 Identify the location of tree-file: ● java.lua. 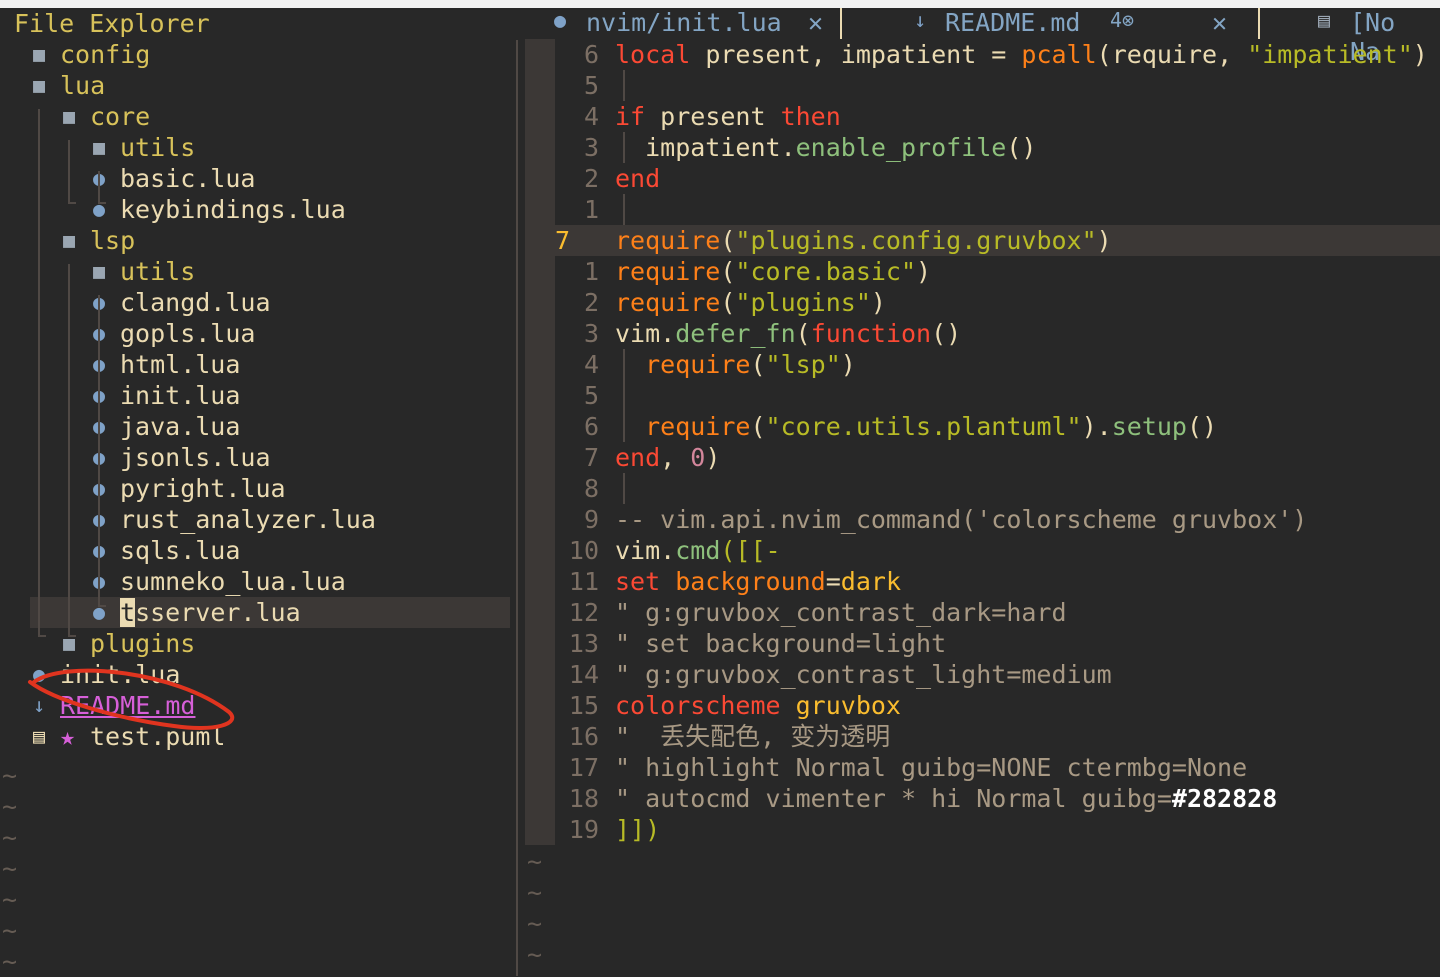
(256, 426).